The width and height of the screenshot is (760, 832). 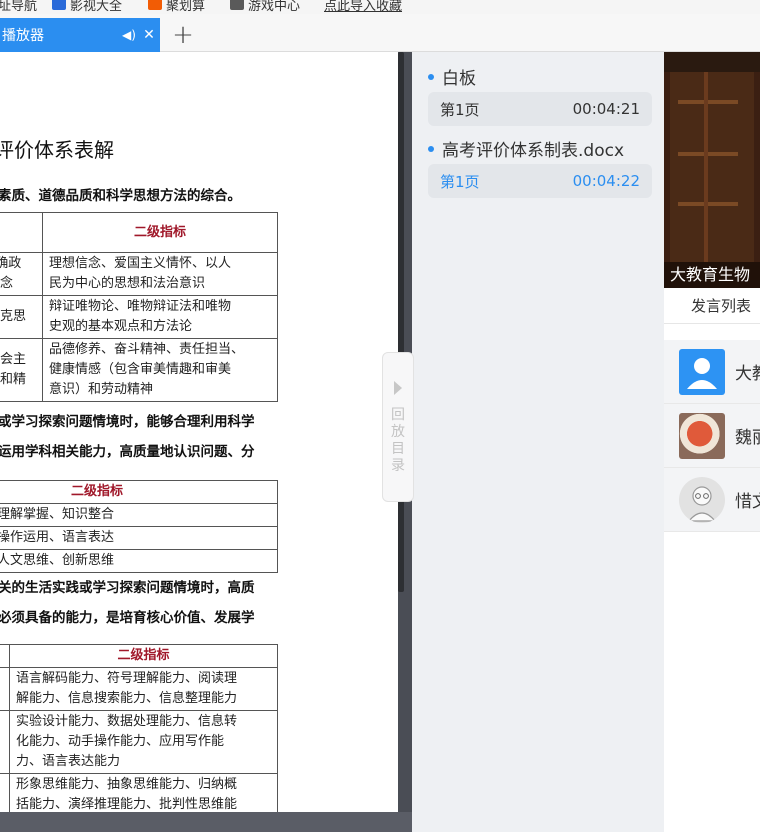 I want to click on bookmarks-bar: 址导航 影视大全 聚划算 游戏中心 点此导入收藏, so click(x=380, y=7).